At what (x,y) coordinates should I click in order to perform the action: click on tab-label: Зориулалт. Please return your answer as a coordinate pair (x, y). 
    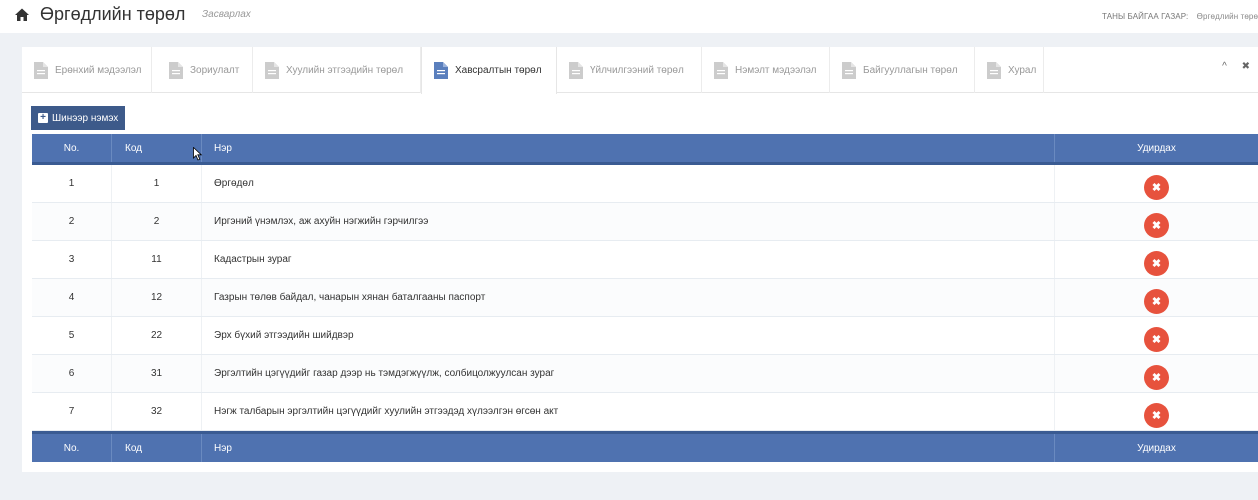
    Looking at the image, I should click on (215, 70).